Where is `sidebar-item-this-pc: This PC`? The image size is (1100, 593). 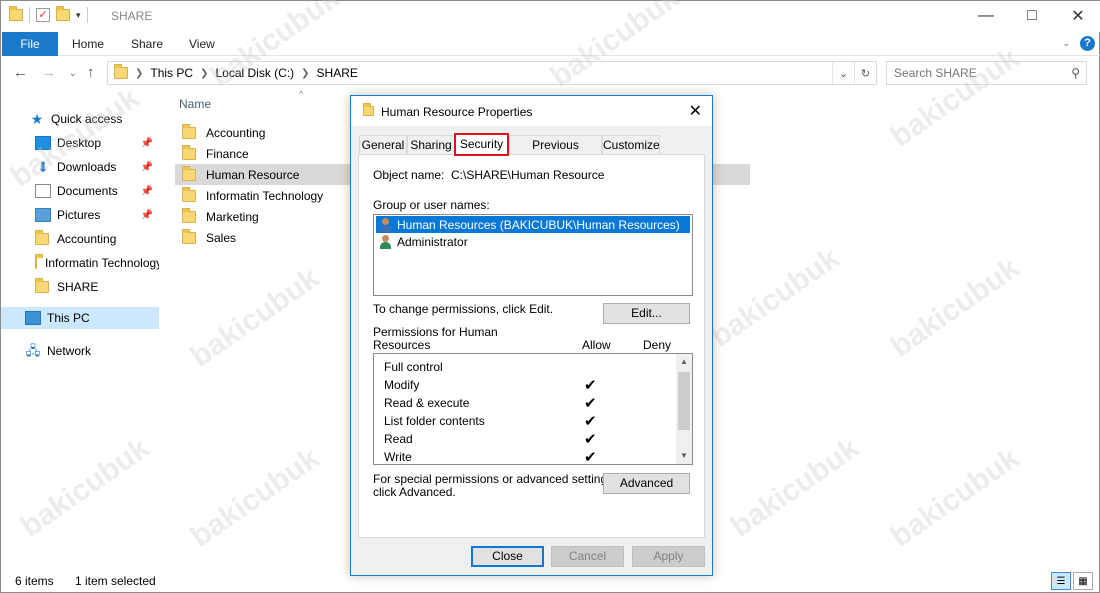 sidebar-item-this-pc: This PC is located at coordinates (80, 318).